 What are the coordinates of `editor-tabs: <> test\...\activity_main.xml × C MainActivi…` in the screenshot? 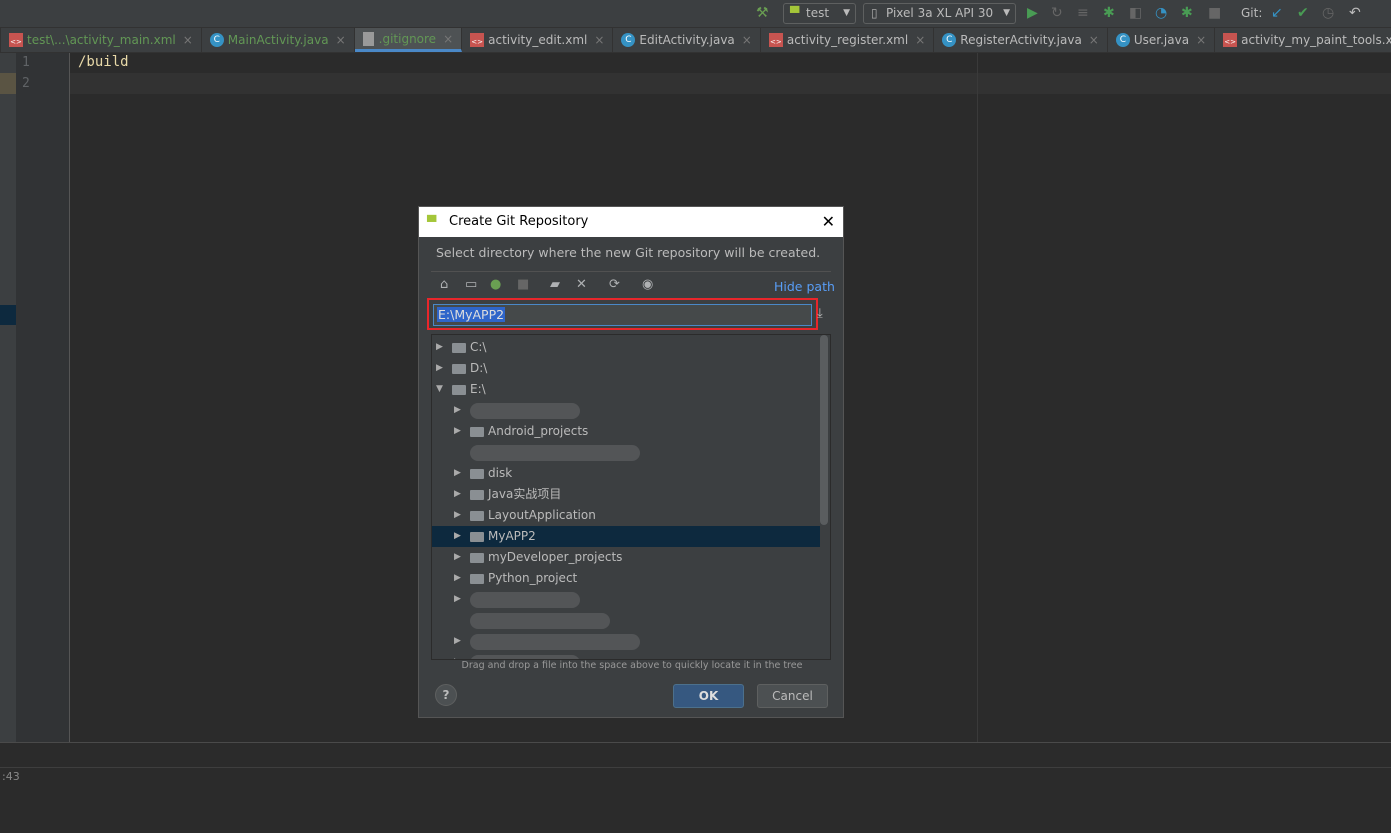 It's located at (695, 40).